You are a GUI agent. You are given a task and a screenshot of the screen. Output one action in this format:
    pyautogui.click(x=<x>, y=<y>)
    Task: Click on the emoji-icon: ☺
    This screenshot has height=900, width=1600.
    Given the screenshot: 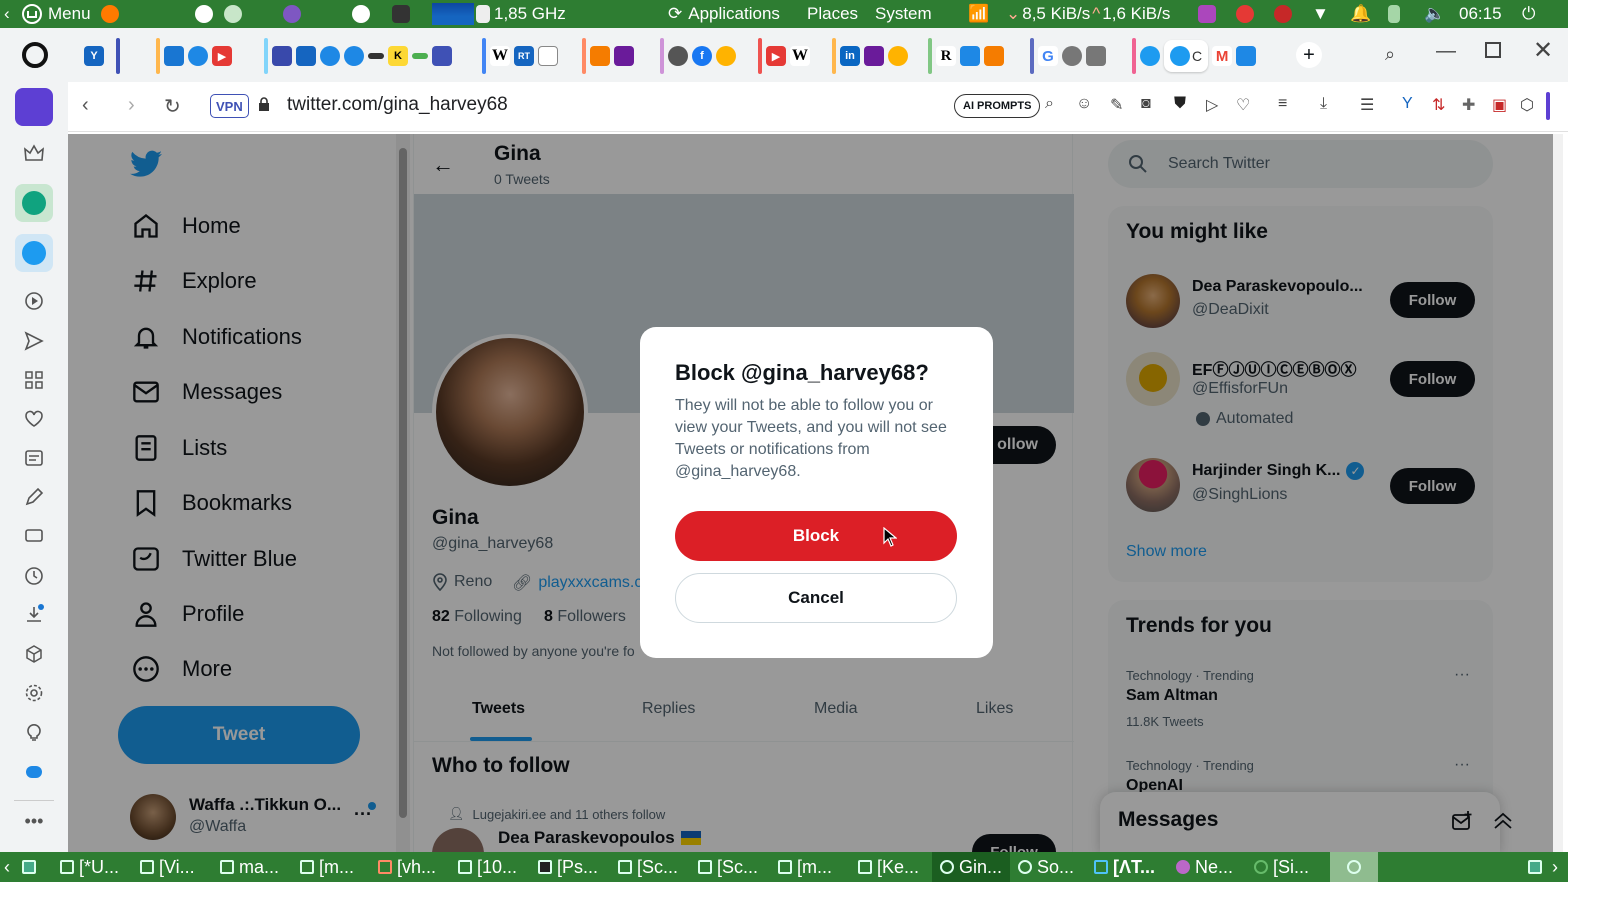 What is the action you would take?
    pyautogui.click(x=1084, y=104)
    